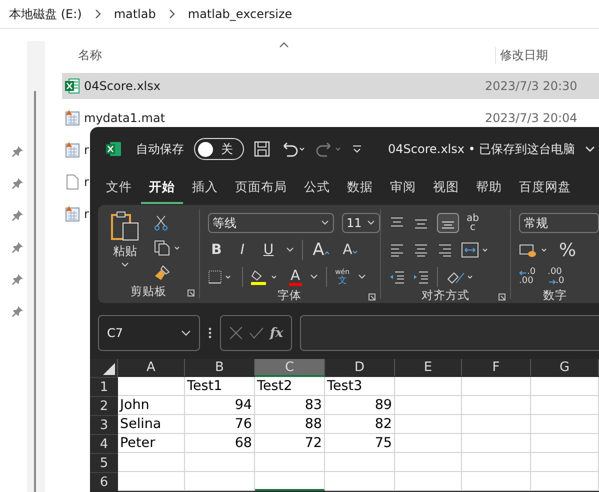 The image size is (599, 492). Describe the element at coordinates (104, 405) in the screenshot. I see `row-header: 2` at that location.